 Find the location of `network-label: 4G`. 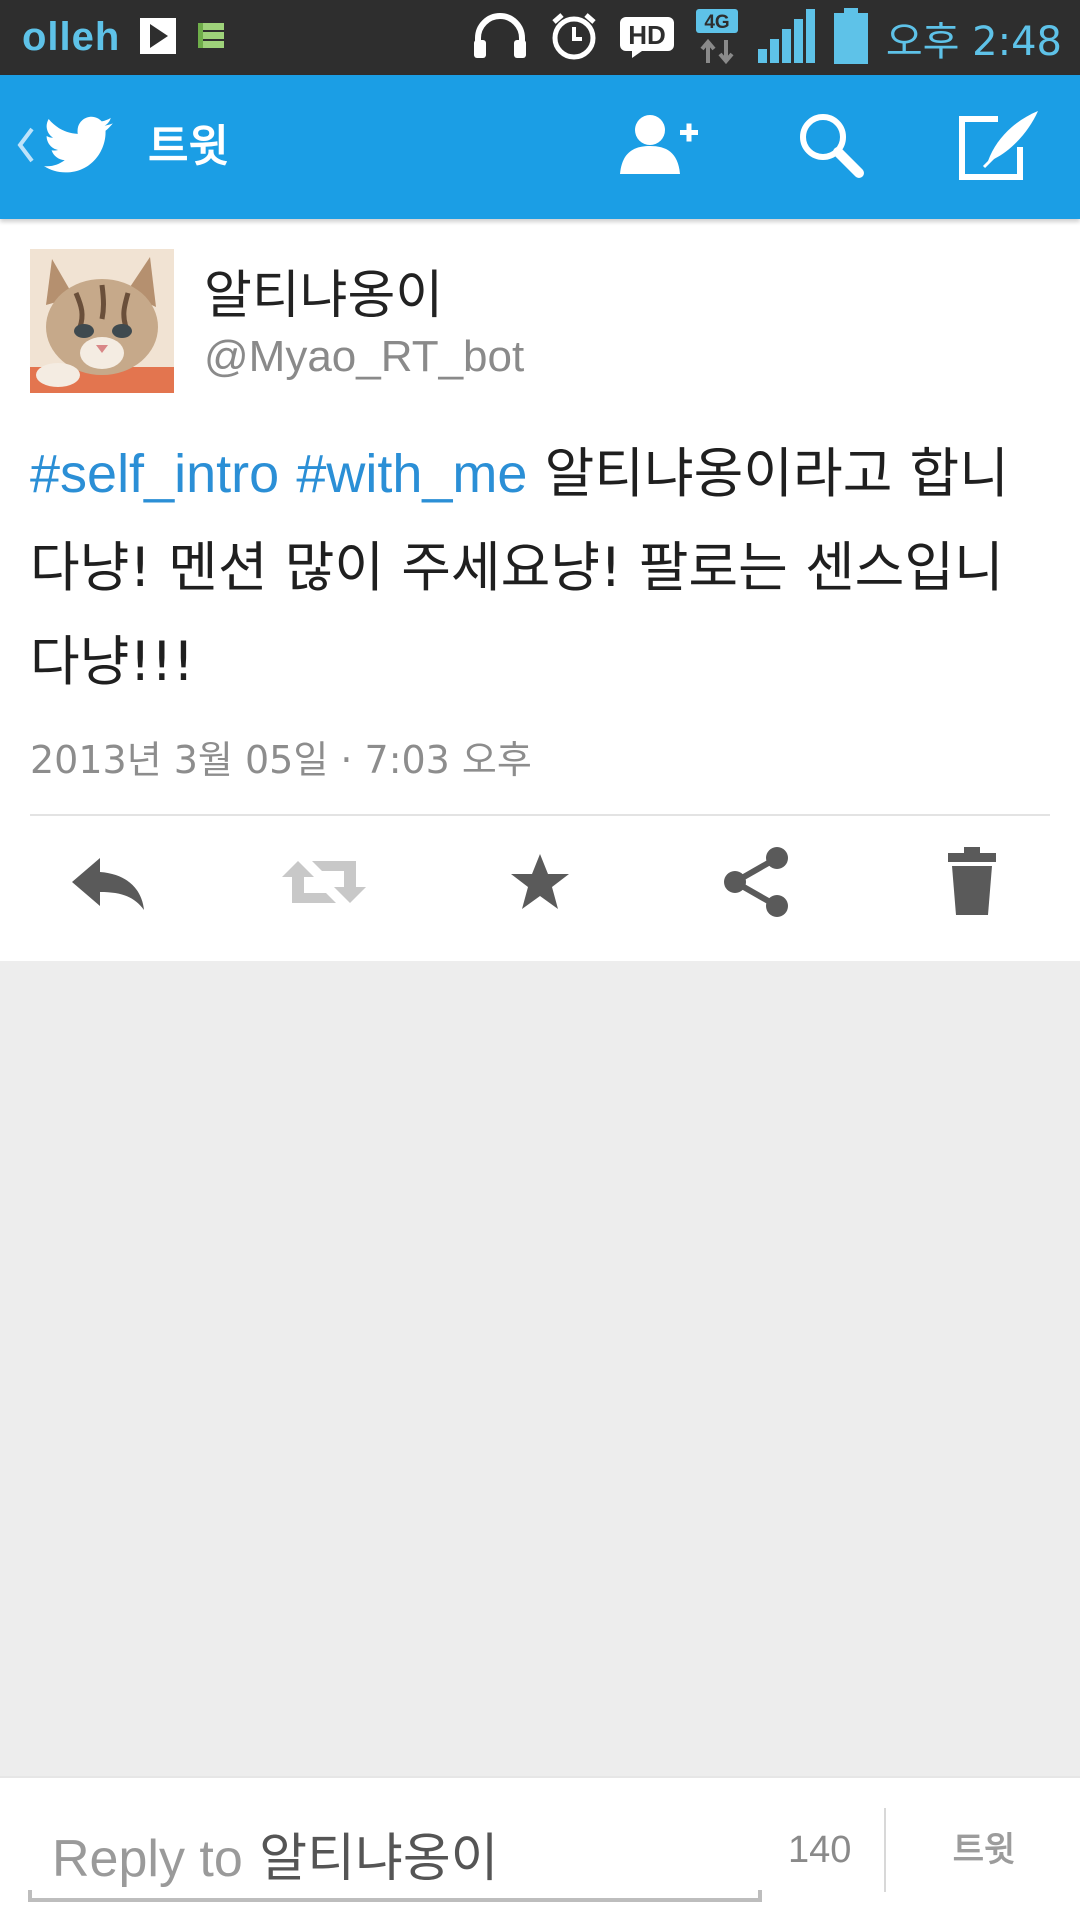

network-label: 4G is located at coordinates (716, 22).